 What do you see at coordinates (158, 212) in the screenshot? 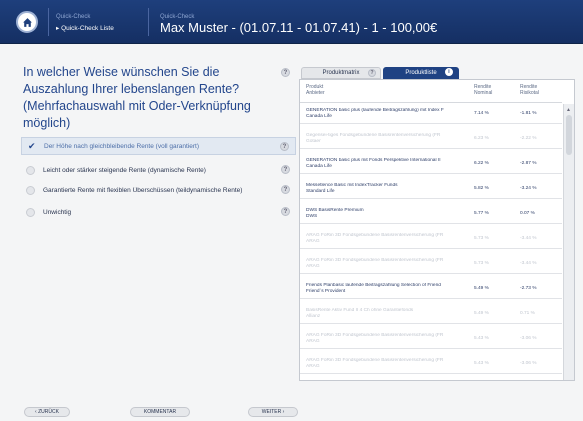
I see `option-unimportant: Unwichtig ?` at bounding box center [158, 212].